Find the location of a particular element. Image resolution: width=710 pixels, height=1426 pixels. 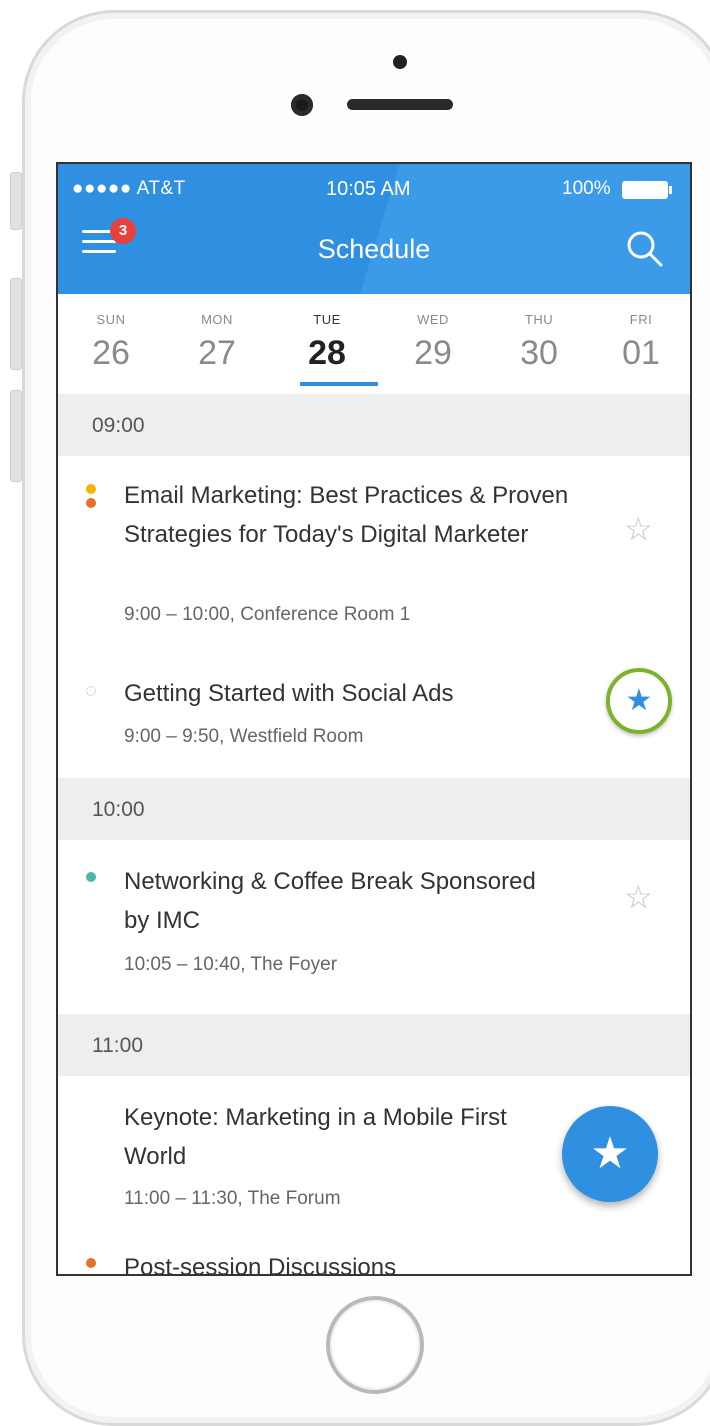

day-name: SUN is located at coordinates (111, 319).